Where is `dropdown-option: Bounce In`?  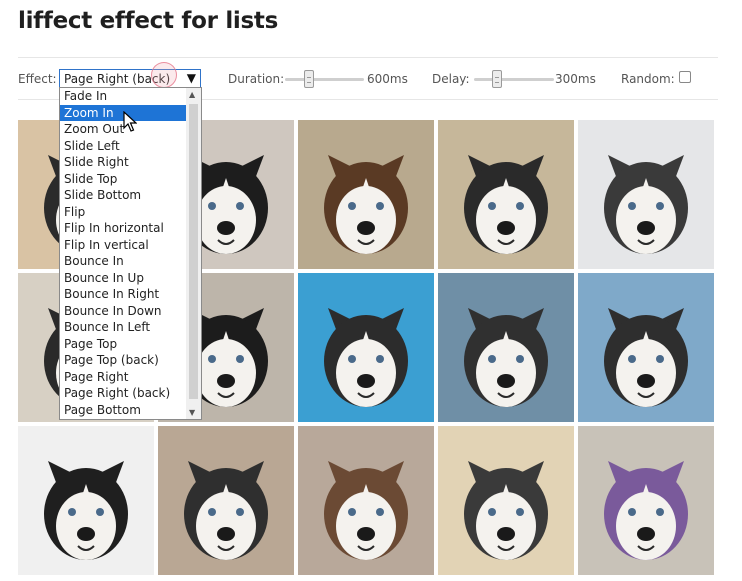 dropdown-option: Bounce In is located at coordinates (123, 261).